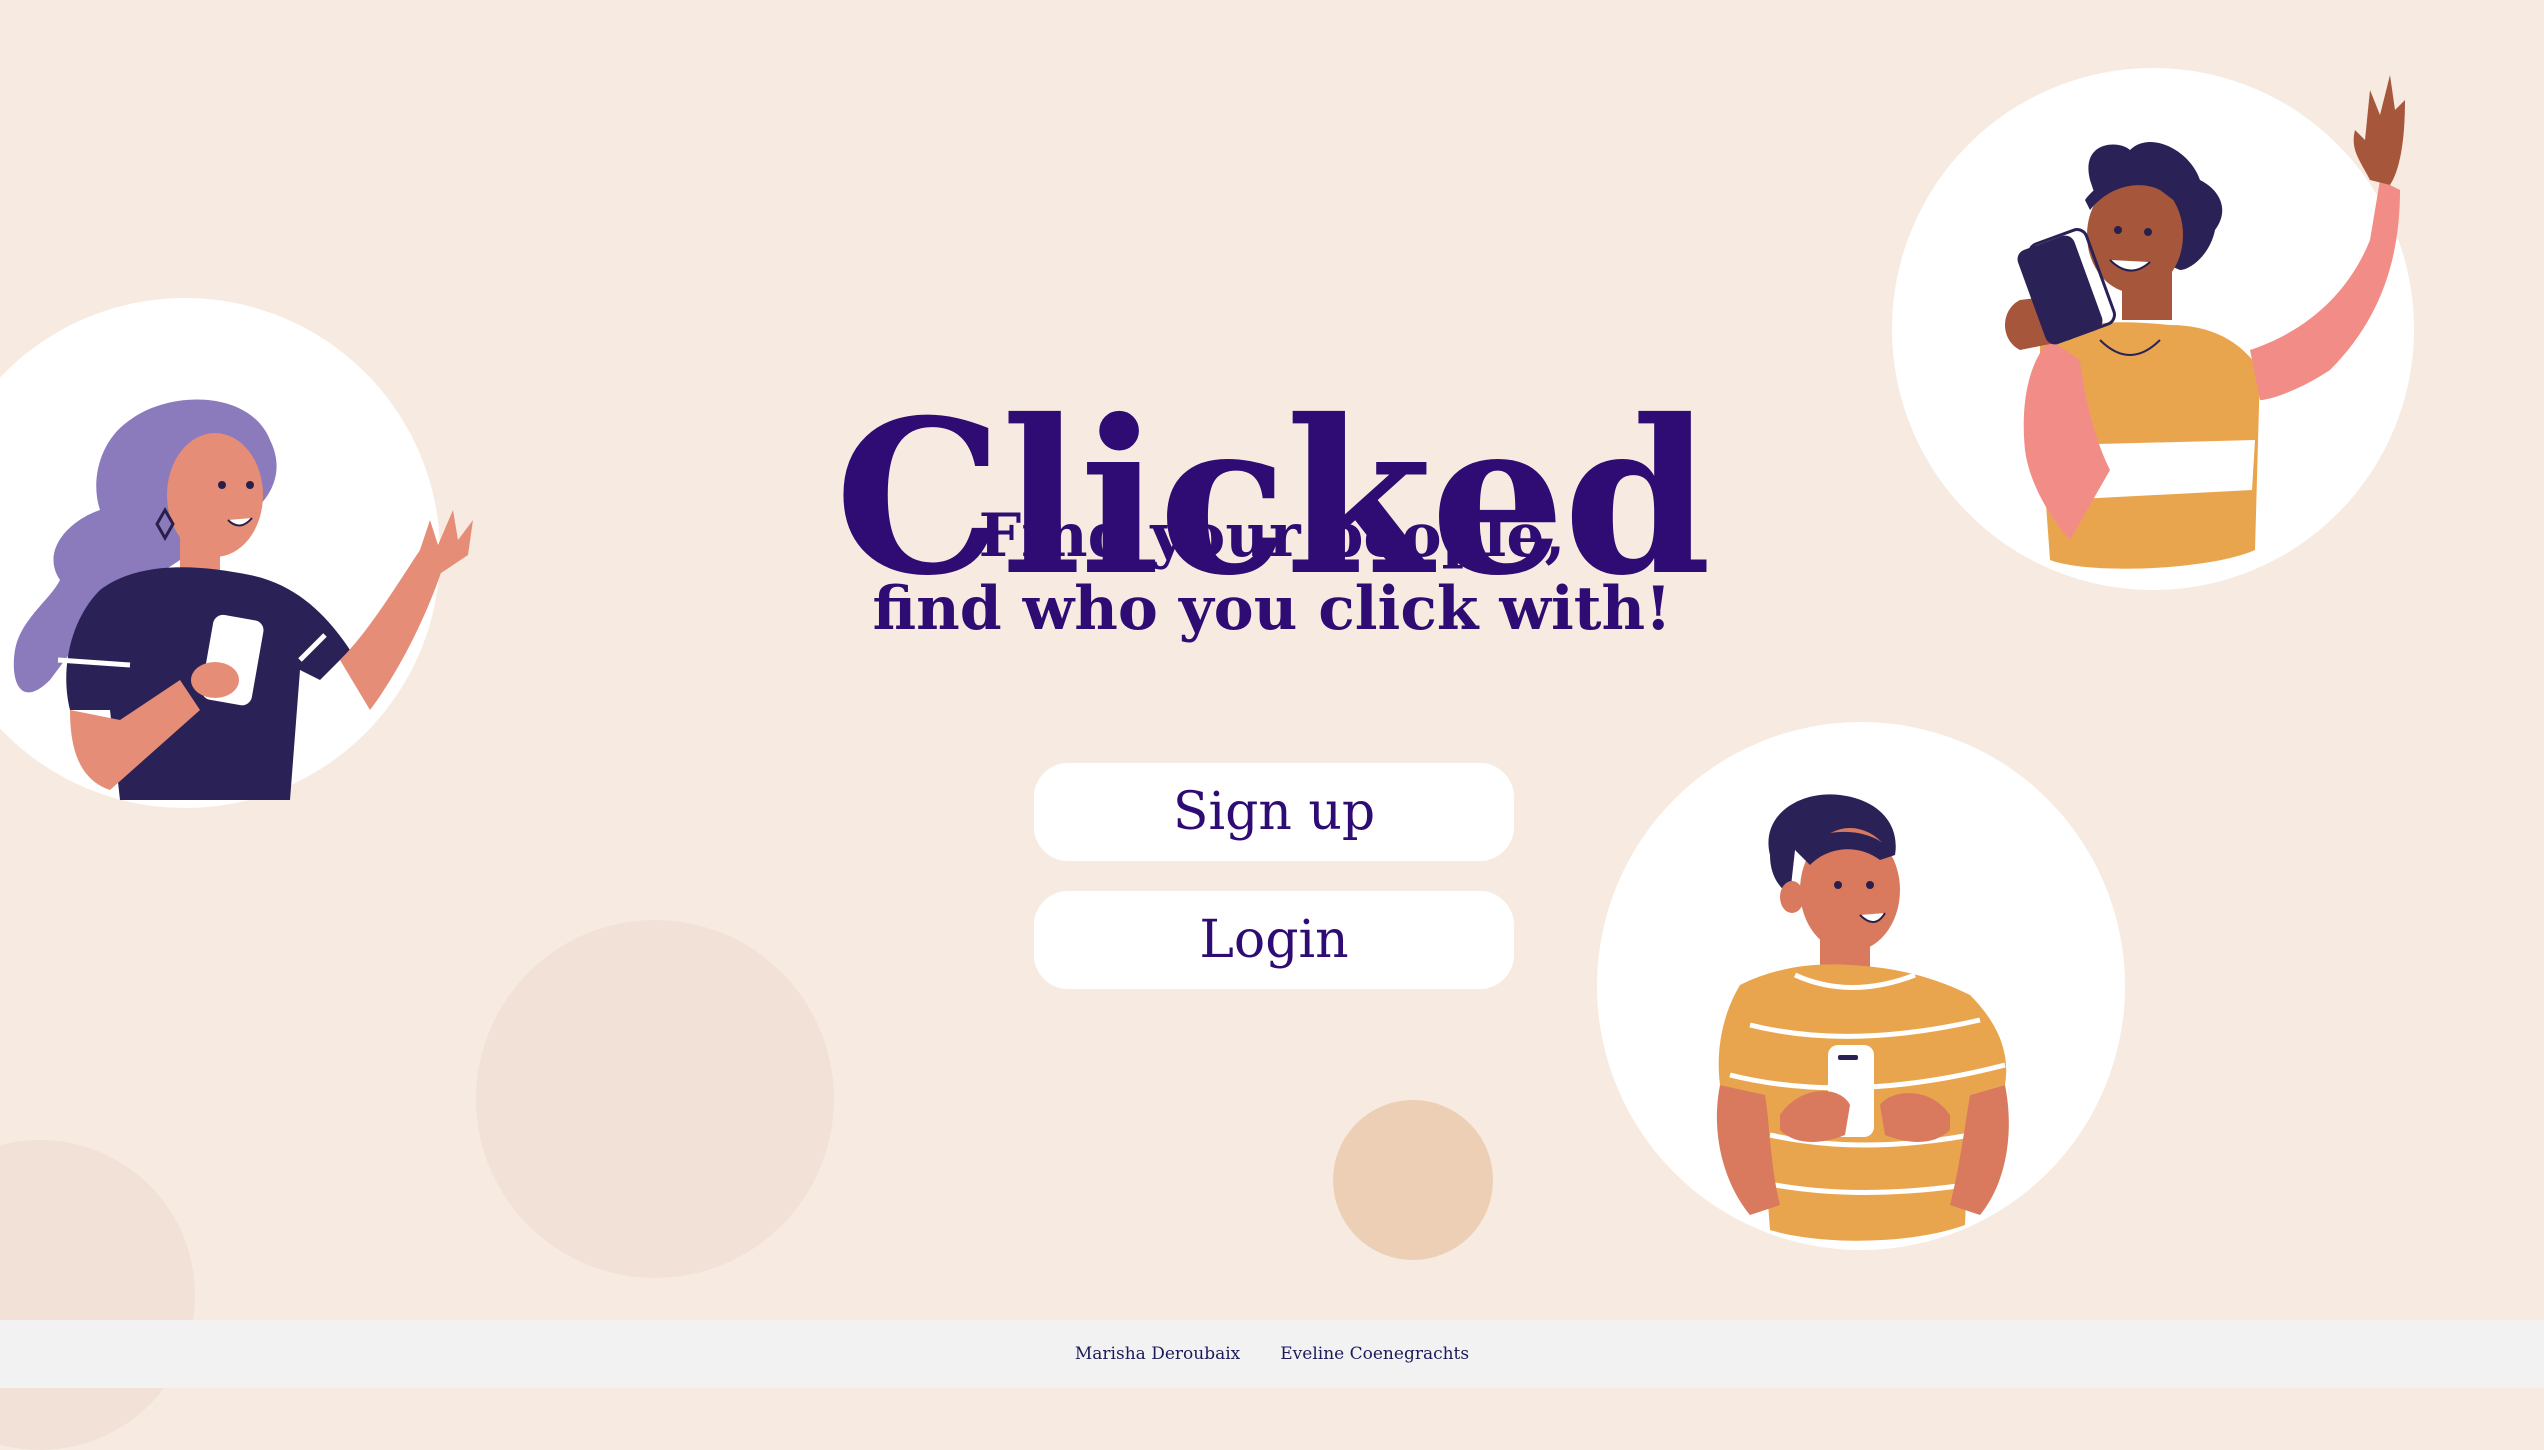  What do you see at coordinates (1274, 940) in the screenshot?
I see `login-button: Login` at bounding box center [1274, 940].